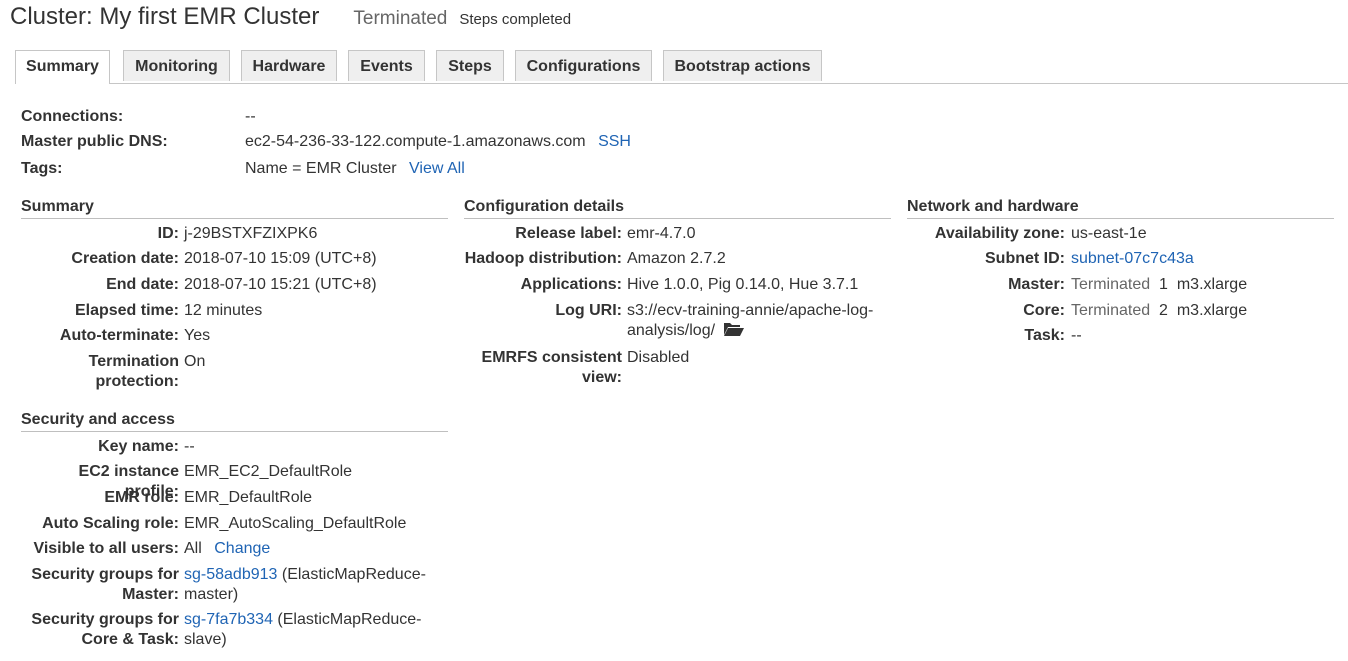 The width and height of the screenshot is (1348, 661). Describe the element at coordinates (100, 585) in the screenshot. I see `sg-master-label: Security groups for Master:` at that location.